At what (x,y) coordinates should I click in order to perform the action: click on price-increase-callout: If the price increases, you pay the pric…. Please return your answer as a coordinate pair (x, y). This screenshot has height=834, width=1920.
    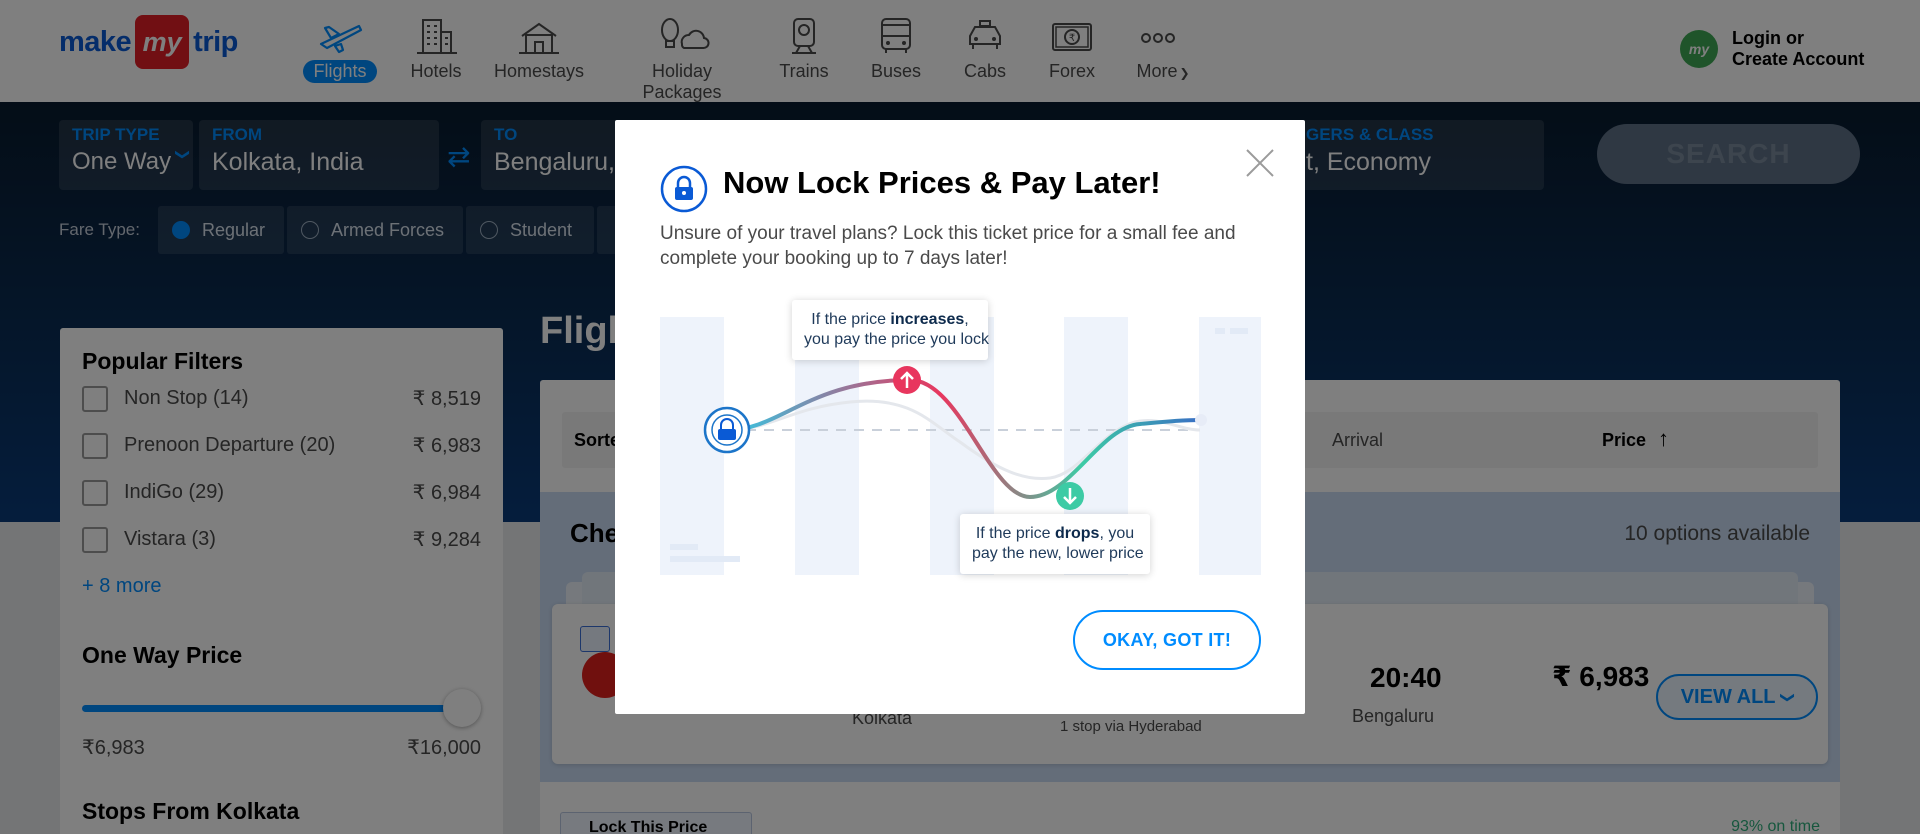
    Looking at the image, I should click on (890, 330).